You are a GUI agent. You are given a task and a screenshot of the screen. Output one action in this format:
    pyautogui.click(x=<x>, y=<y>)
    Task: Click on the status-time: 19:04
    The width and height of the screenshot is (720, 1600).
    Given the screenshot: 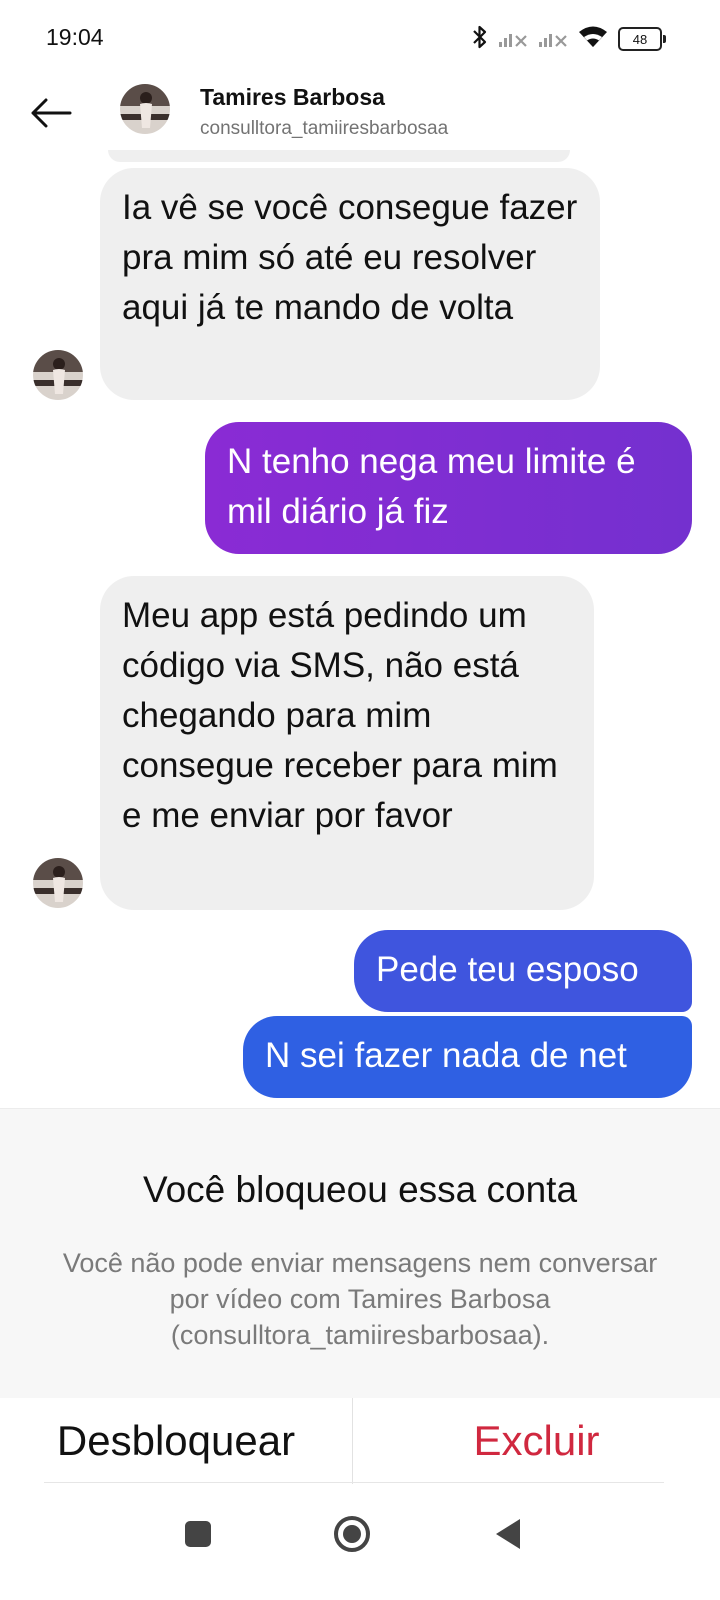 What is the action you would take?
    pyautogui.click(x=75, y=37)
    